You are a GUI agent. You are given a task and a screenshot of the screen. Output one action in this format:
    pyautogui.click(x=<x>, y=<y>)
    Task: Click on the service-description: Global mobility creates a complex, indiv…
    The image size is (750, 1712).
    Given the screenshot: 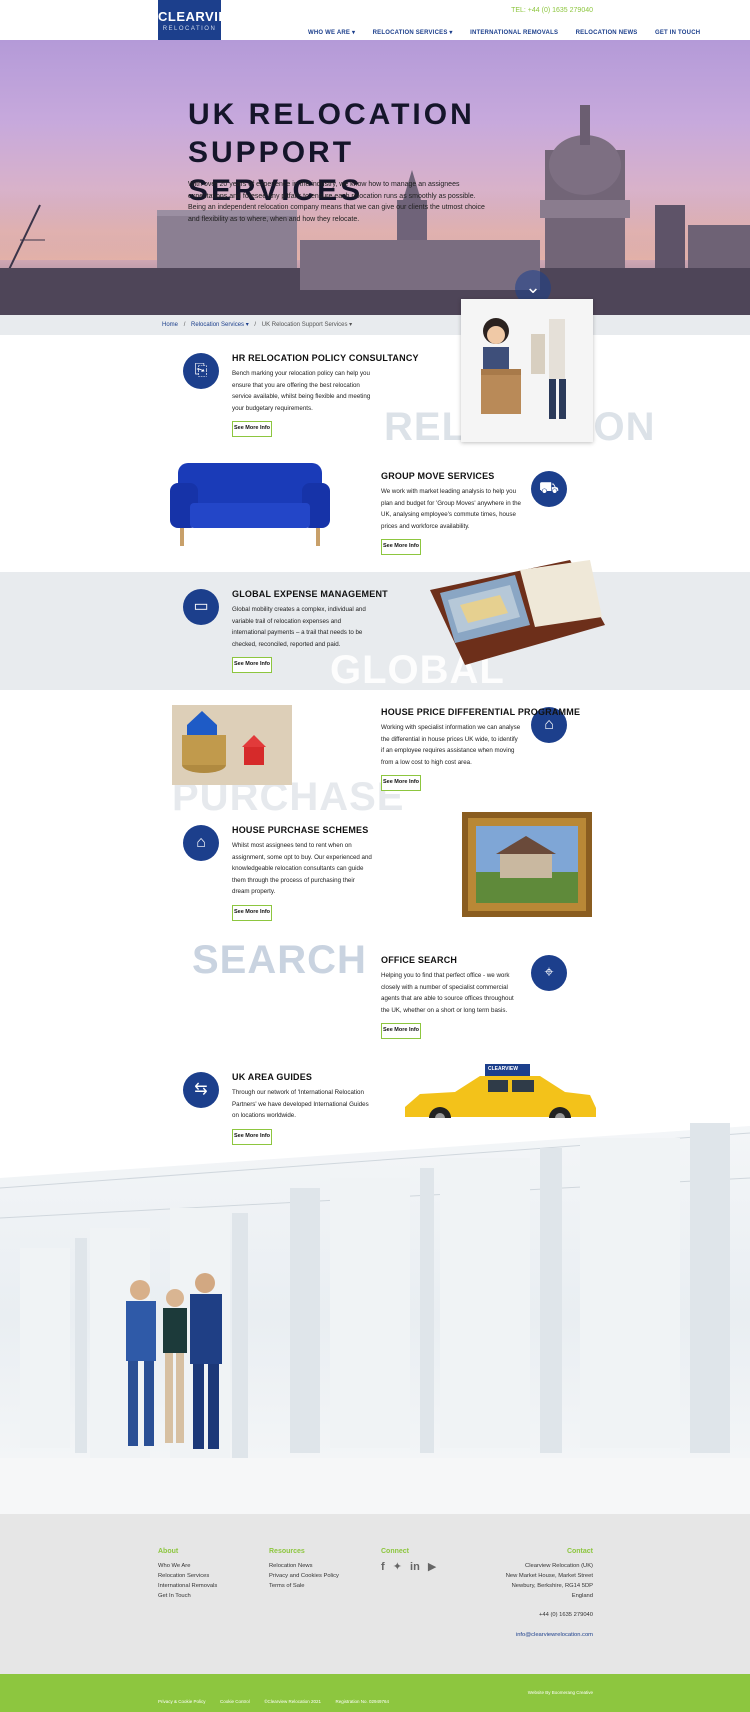 What is the action you would take?
    pyautogui.click(x=299, y=627)
    